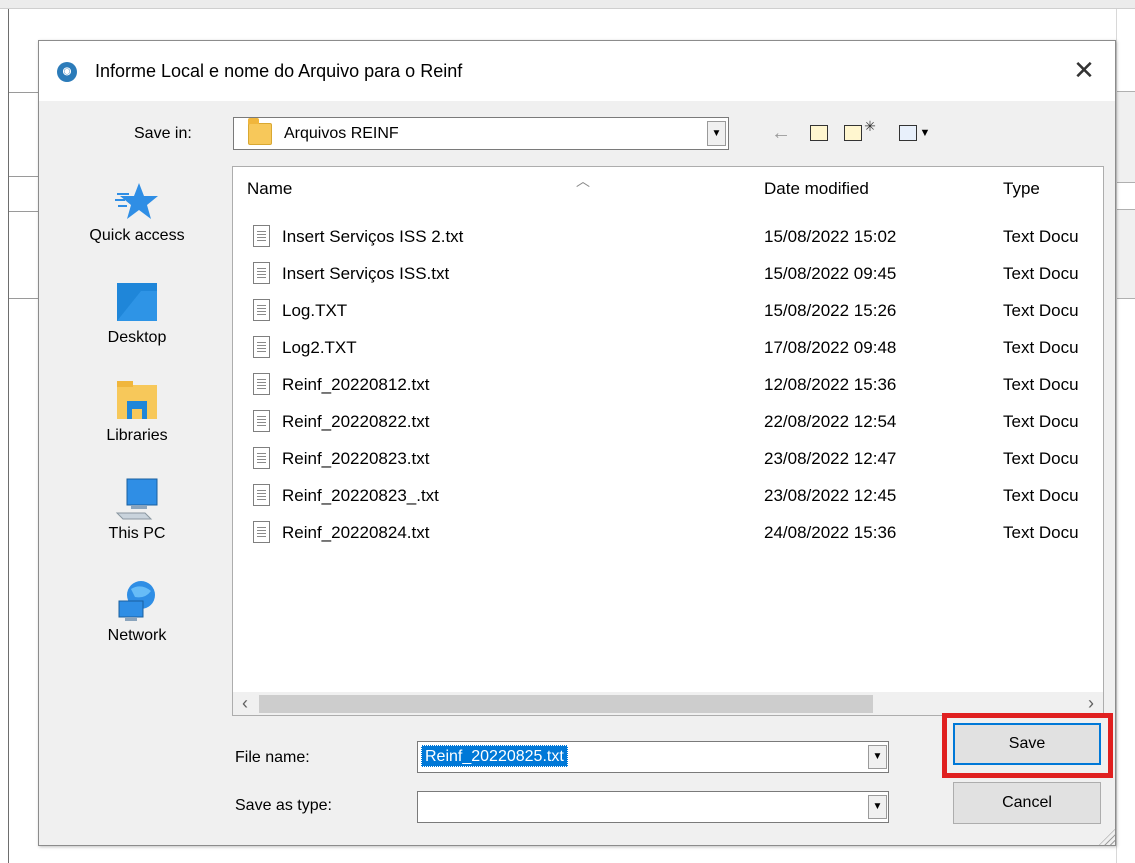  What do you see at coordinates (272, 757) in the screenshot?
I see `file-name-label: File name:` at bounding box center [272, 757].